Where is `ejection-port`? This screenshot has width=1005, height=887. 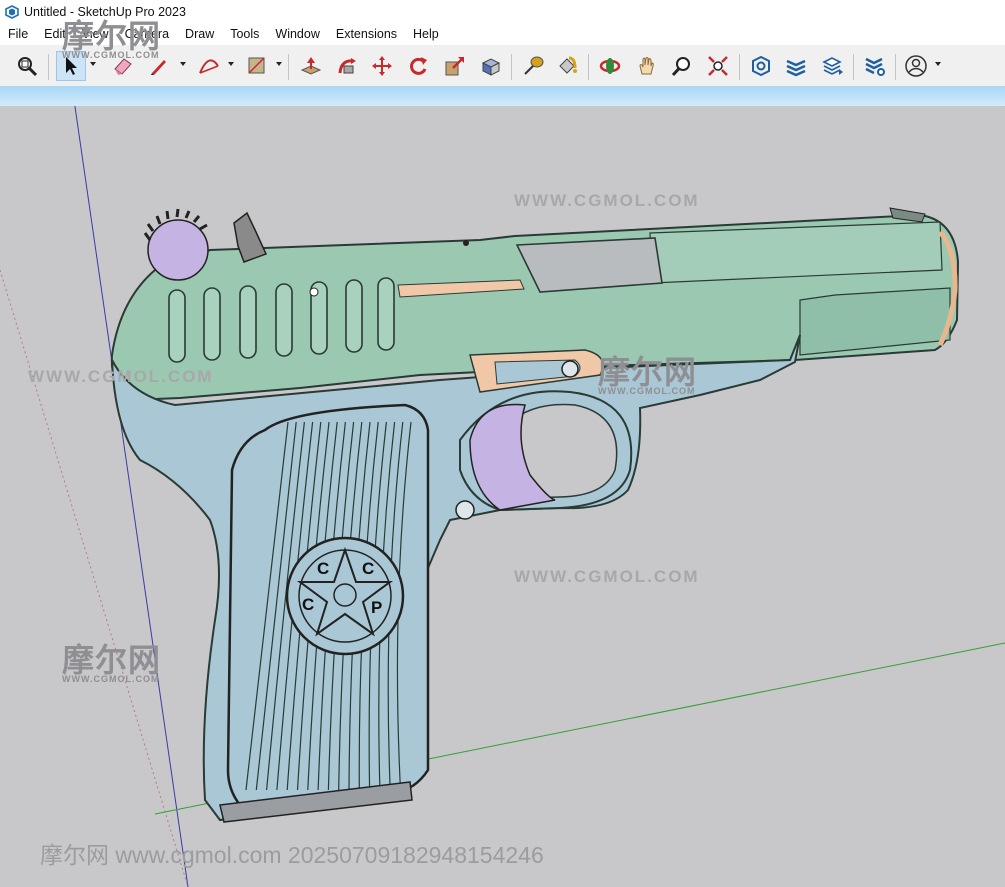
ejection-port is located at coordinates (589, 265).